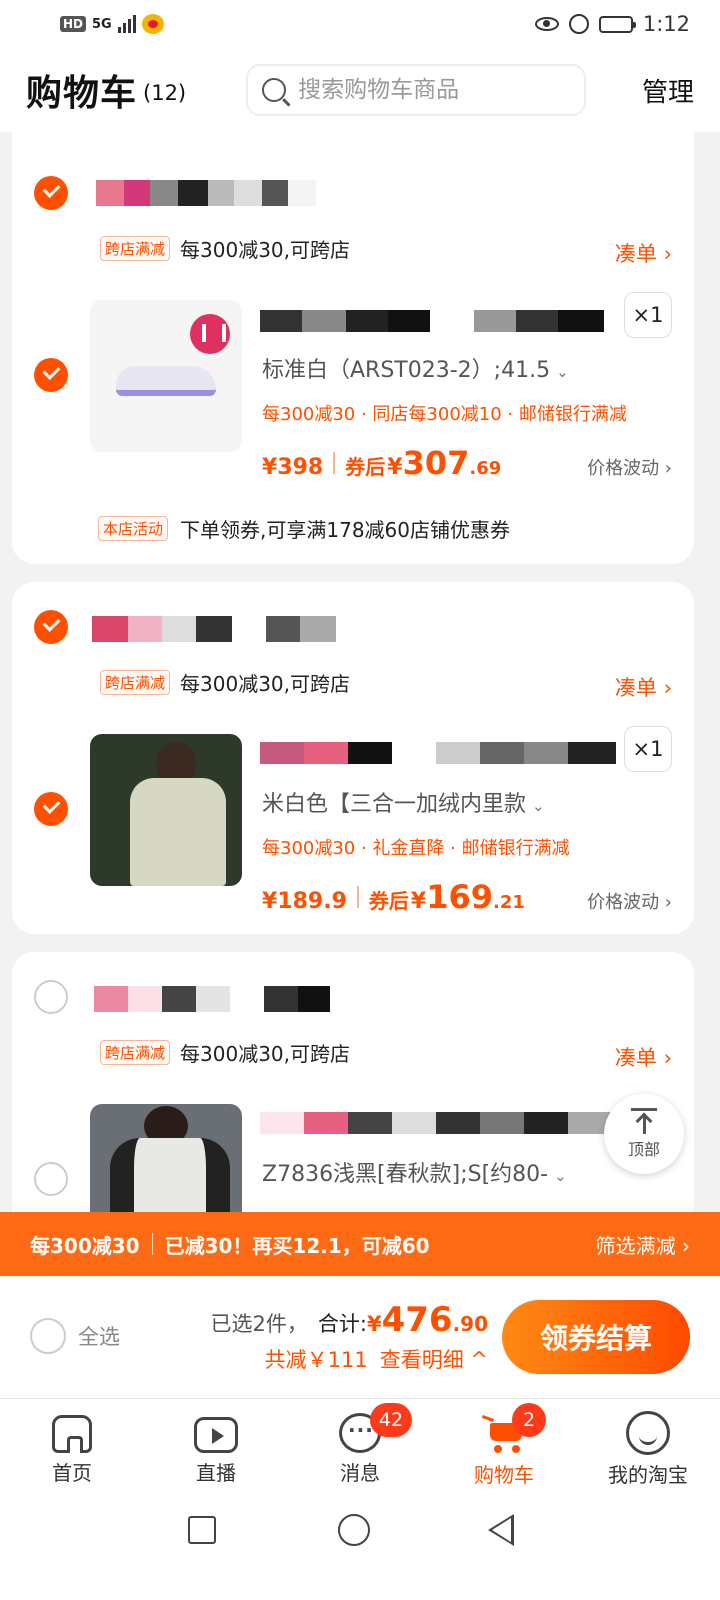  I want to click on home-icon, so click(72, 1434).